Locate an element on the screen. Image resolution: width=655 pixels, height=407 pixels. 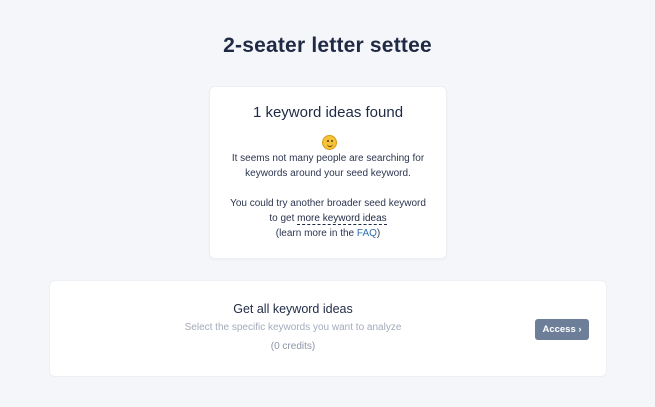
faq-line: (learn more in the FAQ) is located at coordinates (328, 233).